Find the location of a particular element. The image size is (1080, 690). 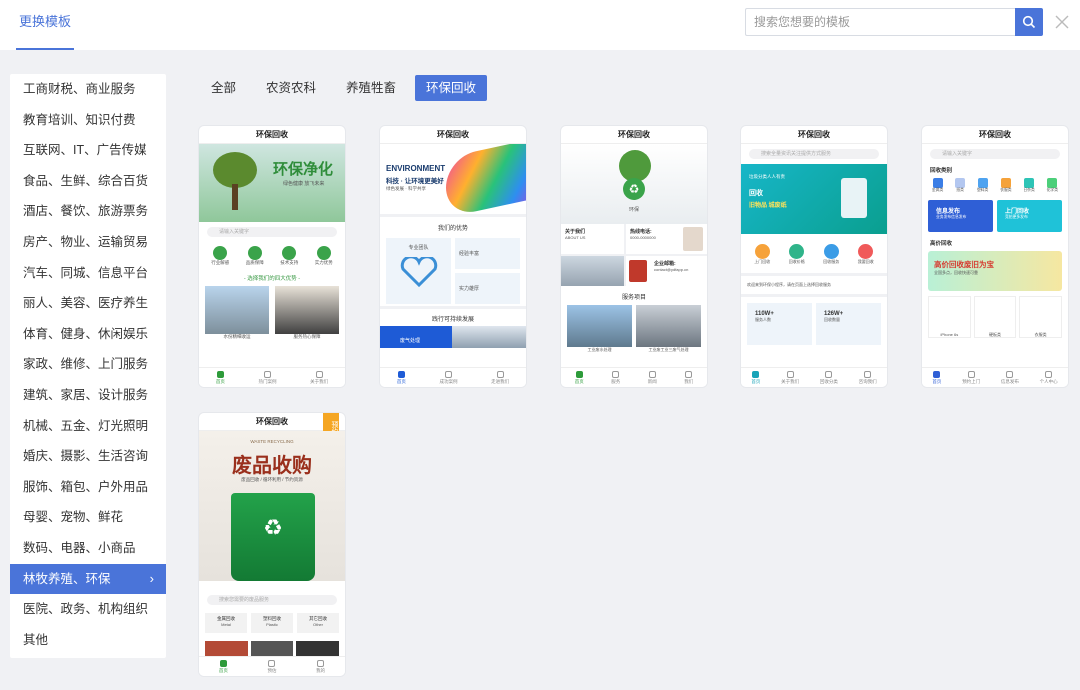

tiles: 专业团队 经验丰富 实力雄厚 is located at coordinates (453, 271).